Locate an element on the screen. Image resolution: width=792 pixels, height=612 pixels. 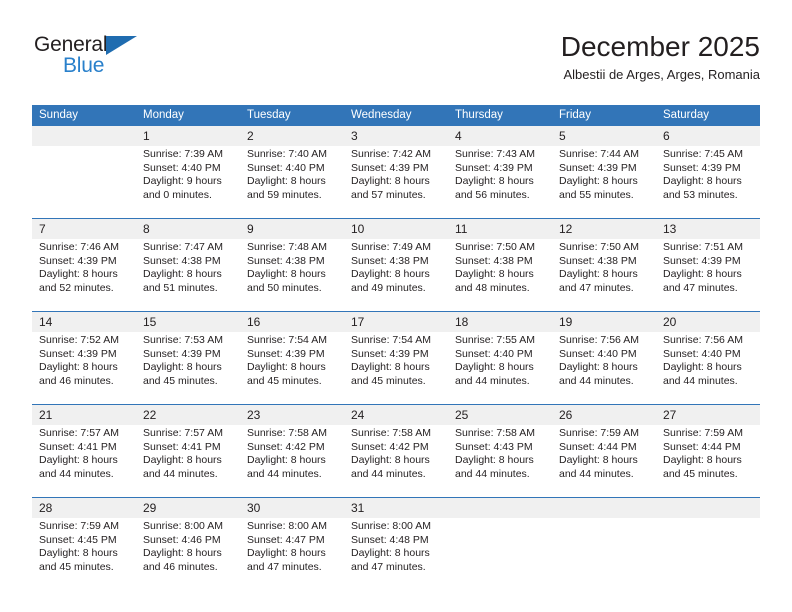
sunrise-text: Sunrise: 7:49 AM is located at coordinates (391, 247).